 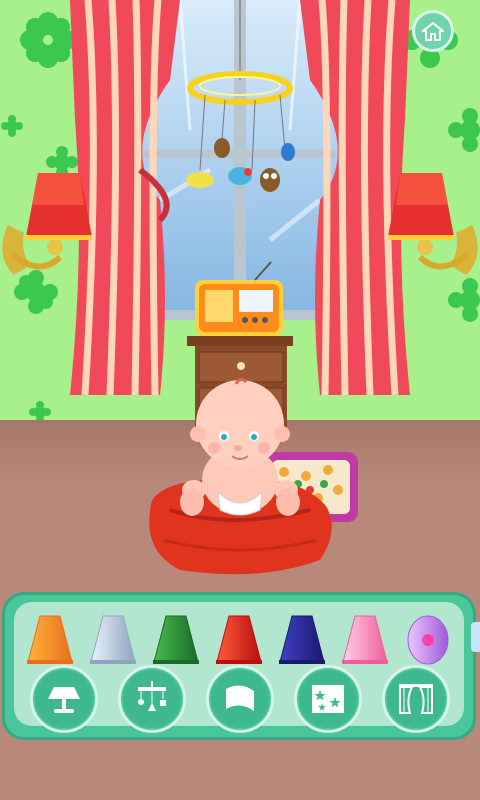 I want to click on home-icon, so click(x=433, y=31).